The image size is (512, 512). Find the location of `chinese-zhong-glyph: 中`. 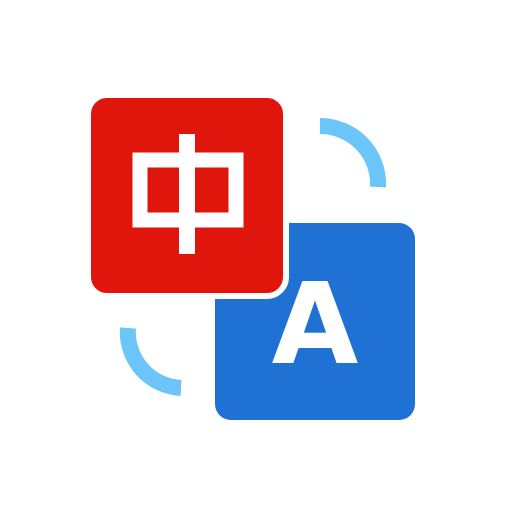

chinese-zhong-glyph: 中 is located at coordinates (188, 194).